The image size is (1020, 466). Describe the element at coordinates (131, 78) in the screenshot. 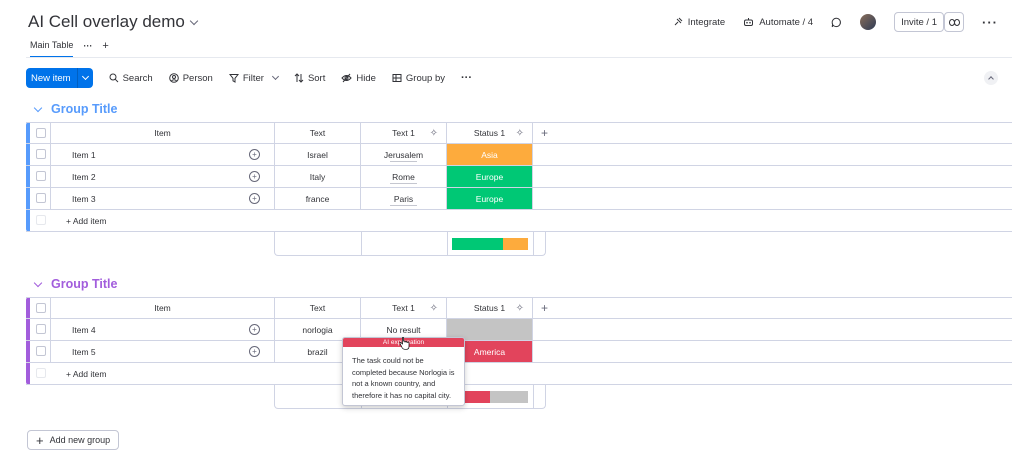

I see `search-button: Search` at that location.